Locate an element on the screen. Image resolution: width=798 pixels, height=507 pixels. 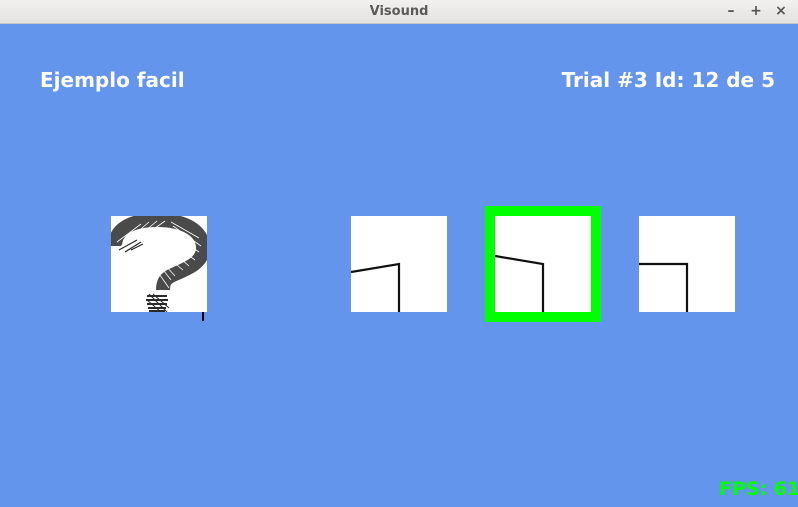
window-title: Visound is located at coordinates (399, 11).